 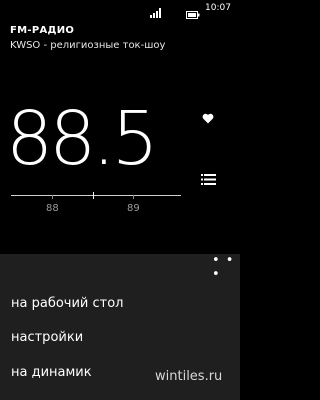 I want to click on more-dots-icon: • • •, so click(x=226, y=268).